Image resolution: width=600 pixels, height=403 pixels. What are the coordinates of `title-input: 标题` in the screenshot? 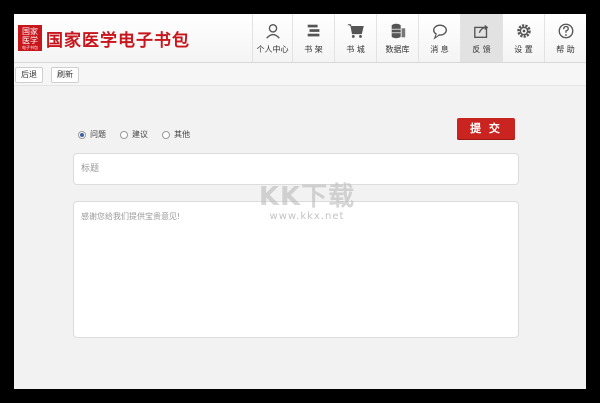 It's located at (296, 169).